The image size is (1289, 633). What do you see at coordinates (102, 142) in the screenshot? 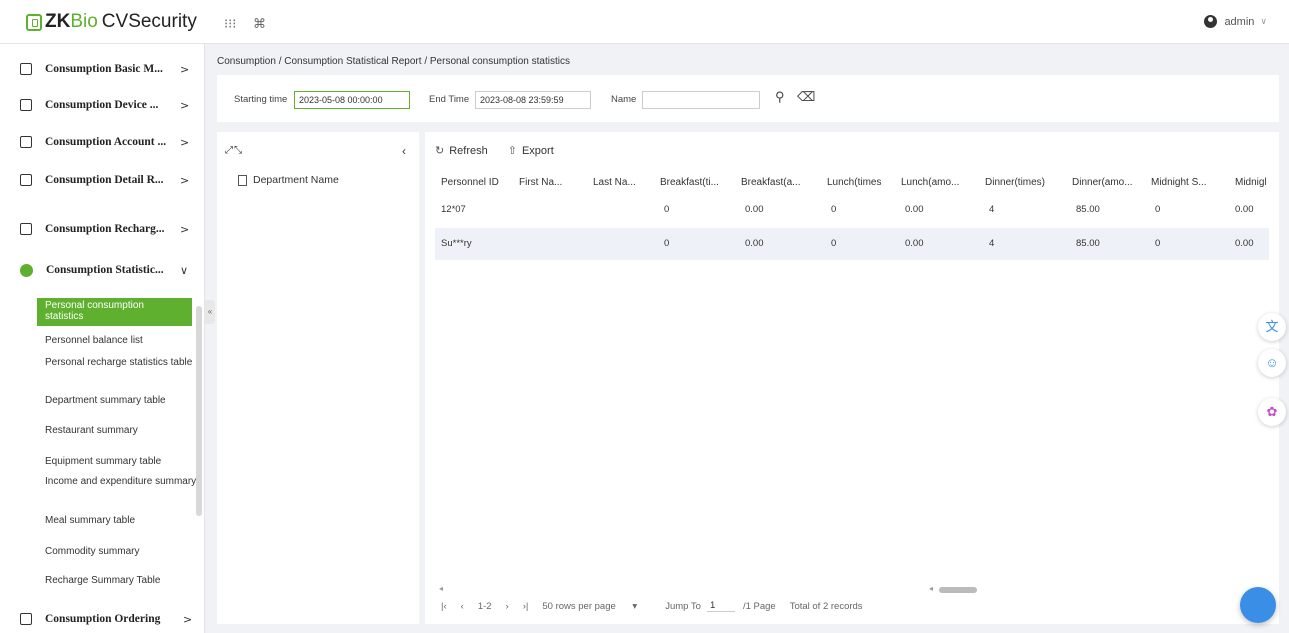
I see `menu-consumption-account: Consumption Account ... >` at bounding box center [102, 142].